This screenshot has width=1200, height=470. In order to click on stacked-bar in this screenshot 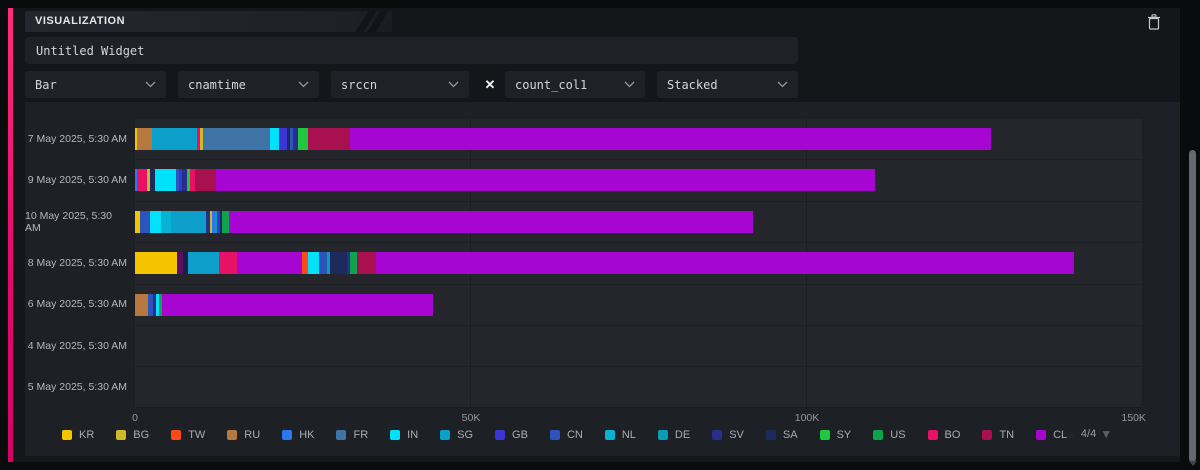, I will do `click(563, 139)`.